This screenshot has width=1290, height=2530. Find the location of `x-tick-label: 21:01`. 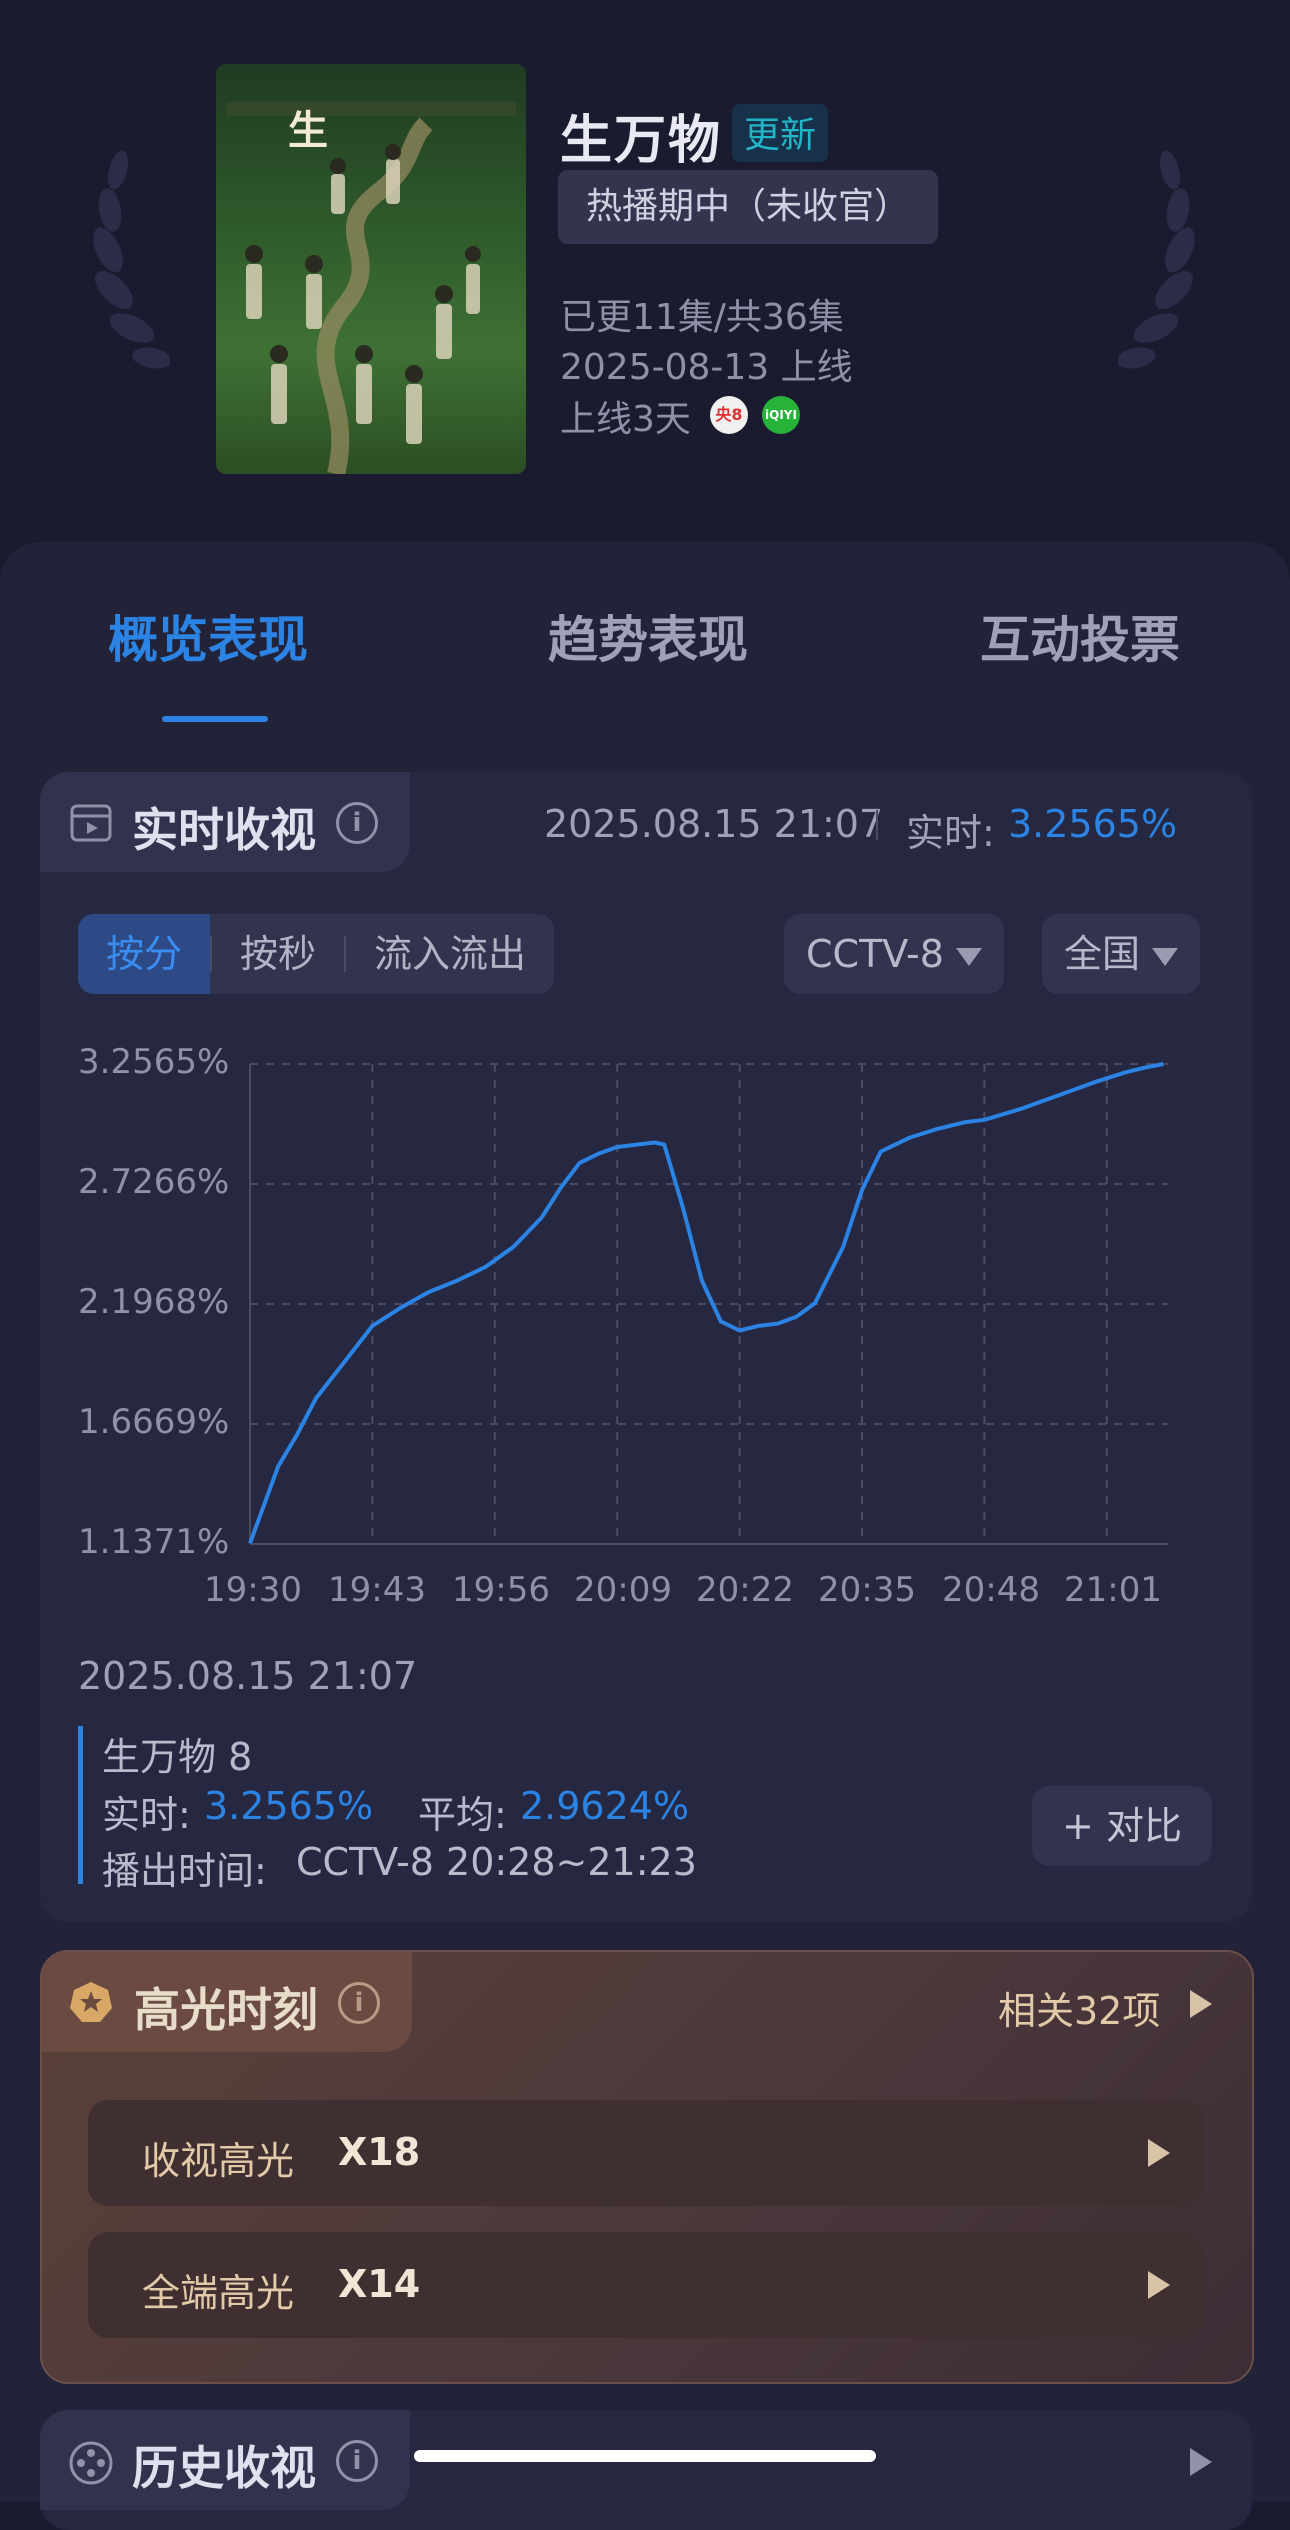

x-tick-label: 21:01 is located at coordinates (1113, 1590).